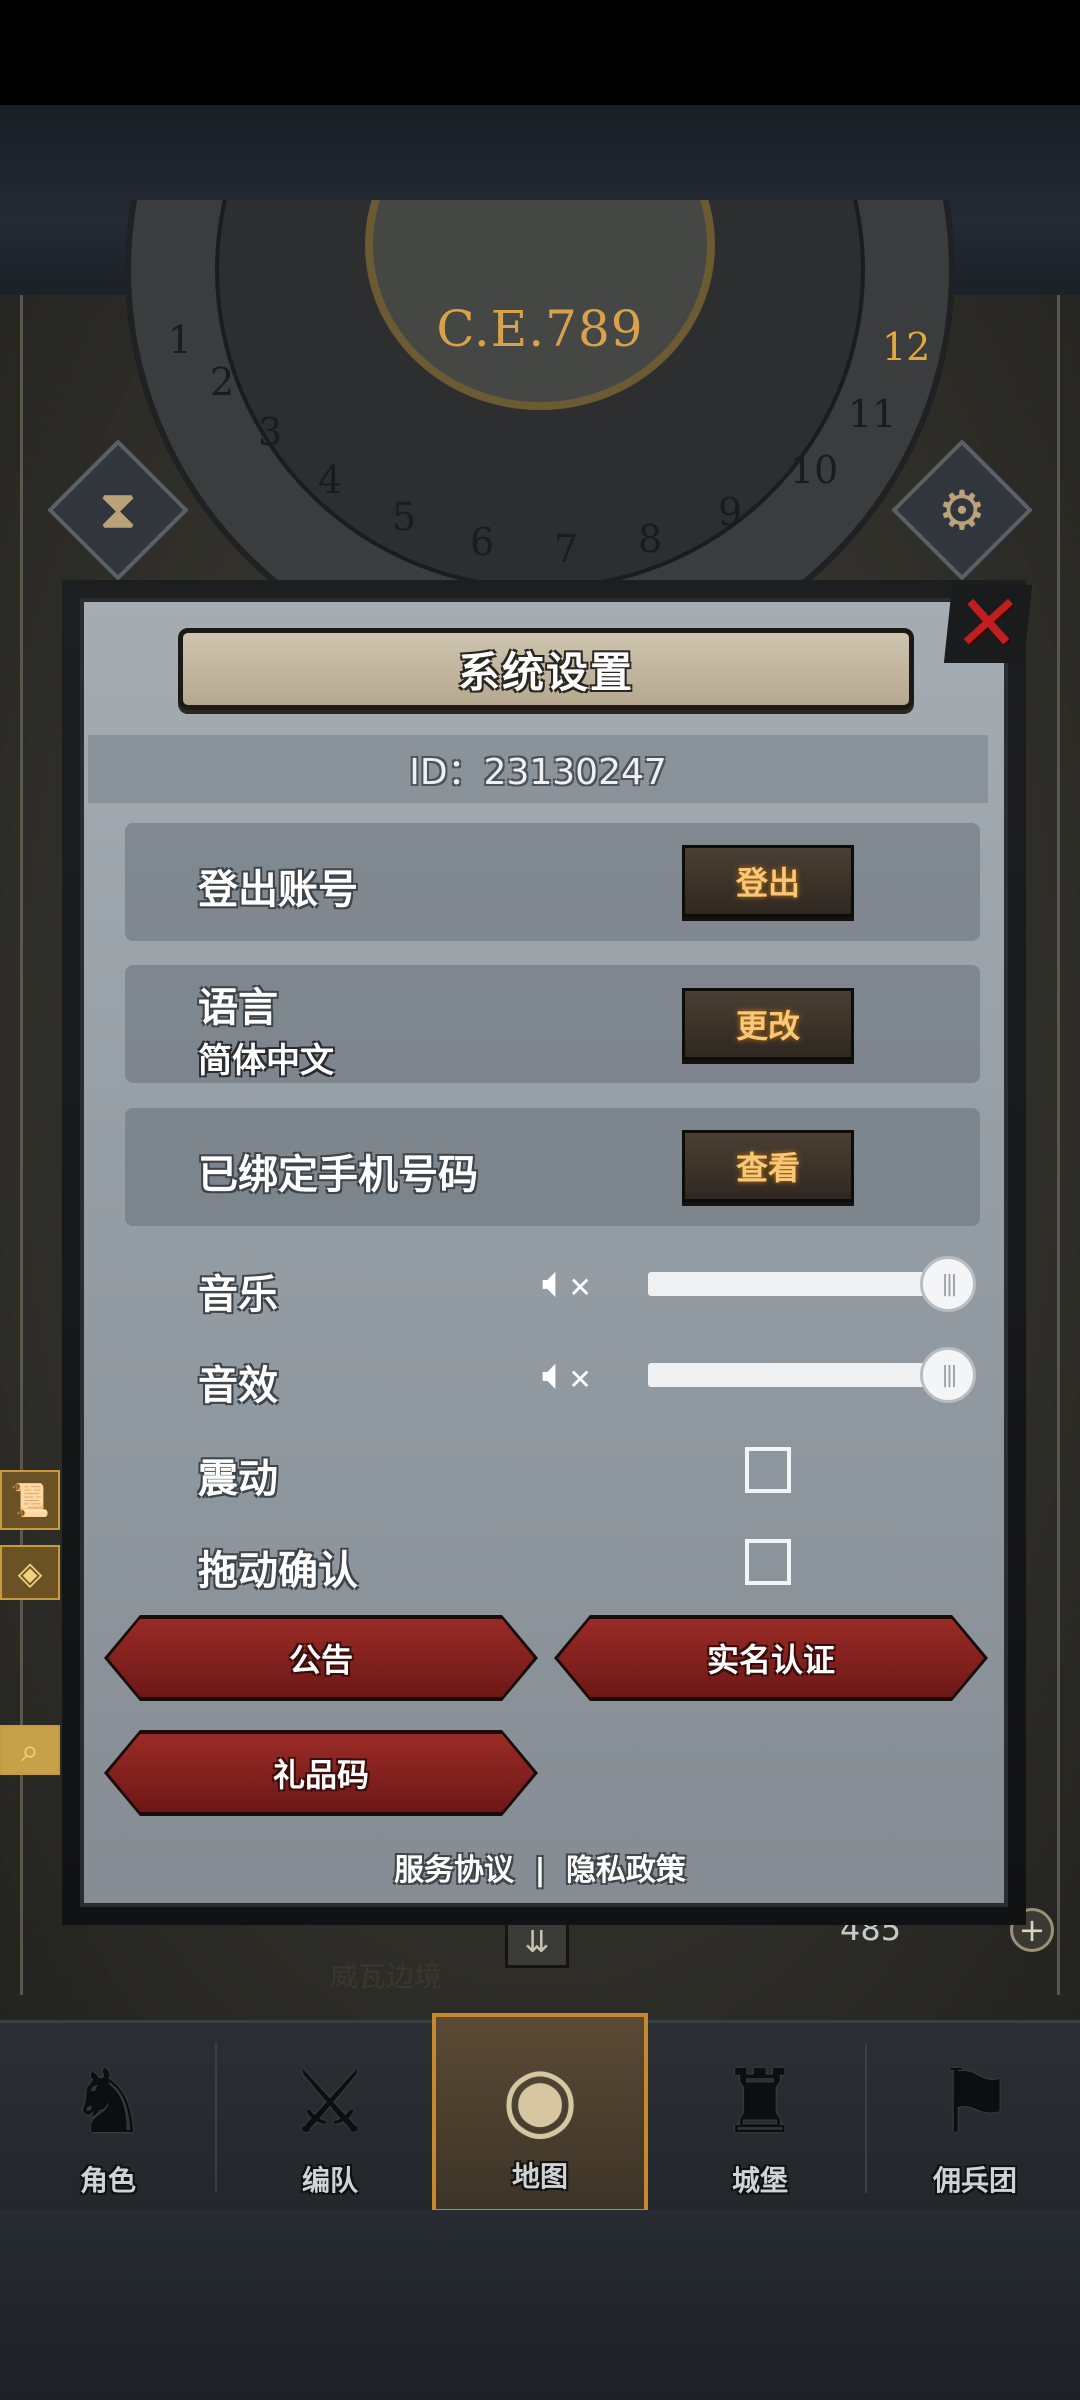  I want to click on change-language-label: 更改, so click(767, 1026).